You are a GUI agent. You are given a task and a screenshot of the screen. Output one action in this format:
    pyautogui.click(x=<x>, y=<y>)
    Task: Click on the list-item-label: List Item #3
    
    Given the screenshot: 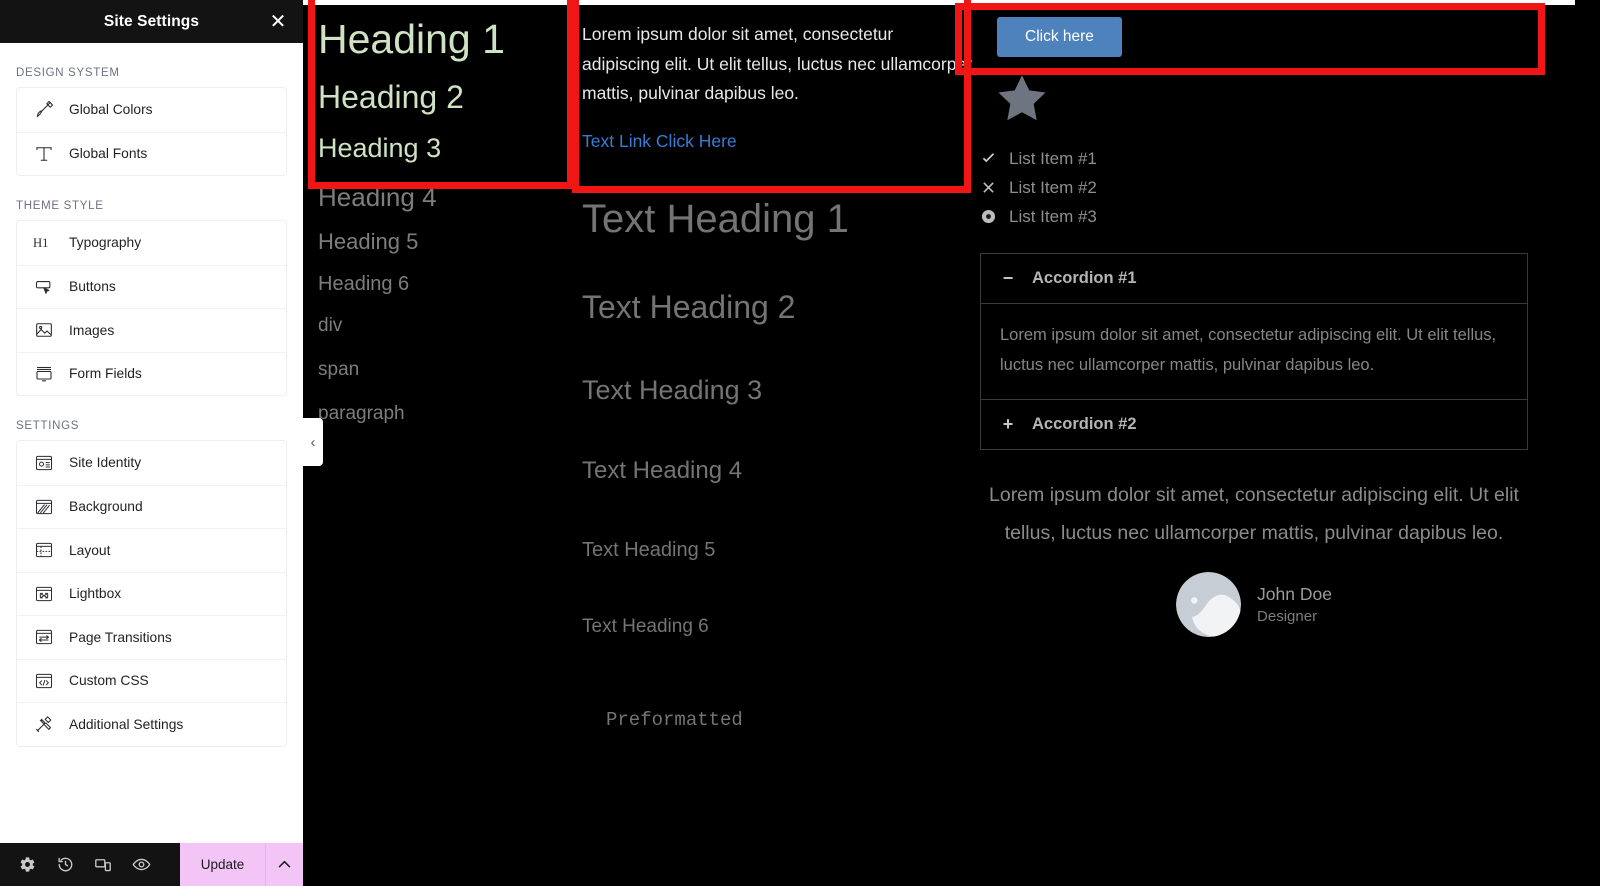 What is the action you would take?
    pyautogui.click(x=1053, y=216)
    